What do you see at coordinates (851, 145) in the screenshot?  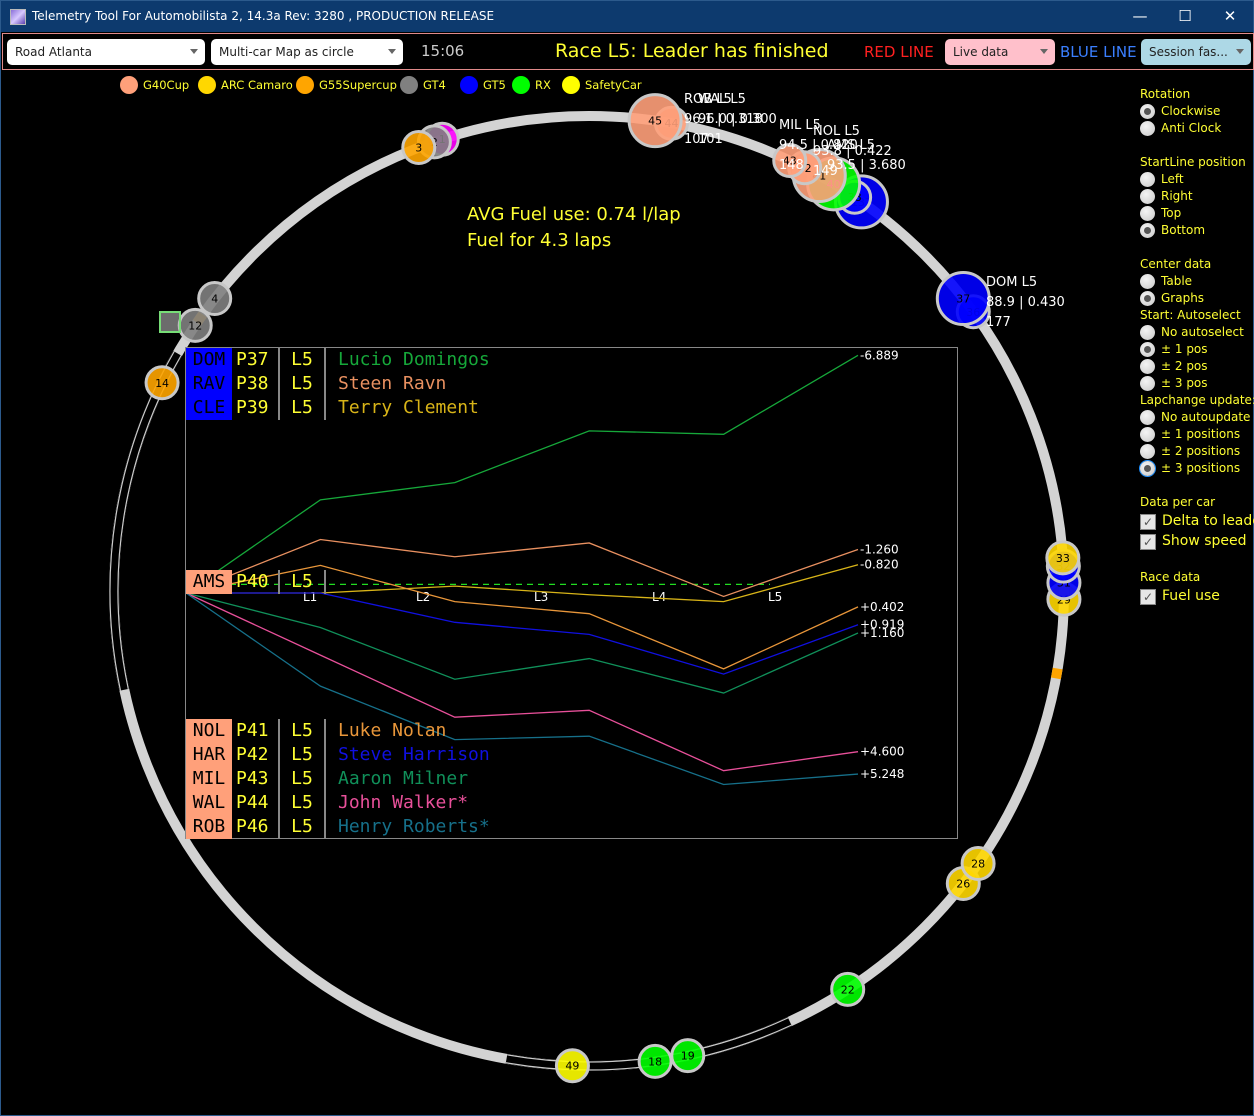 I see `car-info-line: AMS L5` at bounding box center [851, 145].